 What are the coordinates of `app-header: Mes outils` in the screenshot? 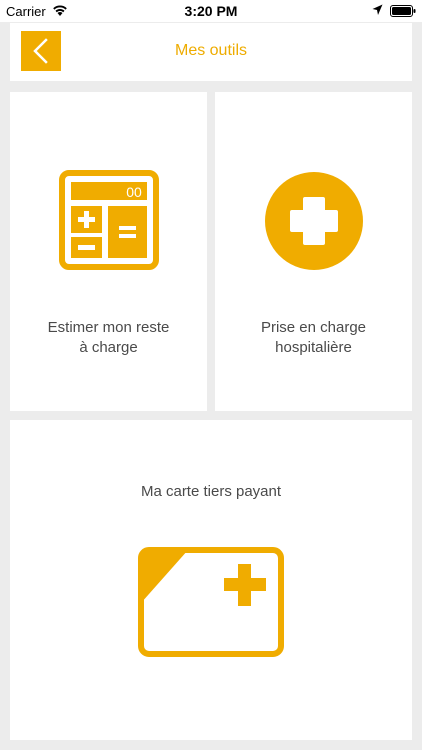 It's located at (211, 52).